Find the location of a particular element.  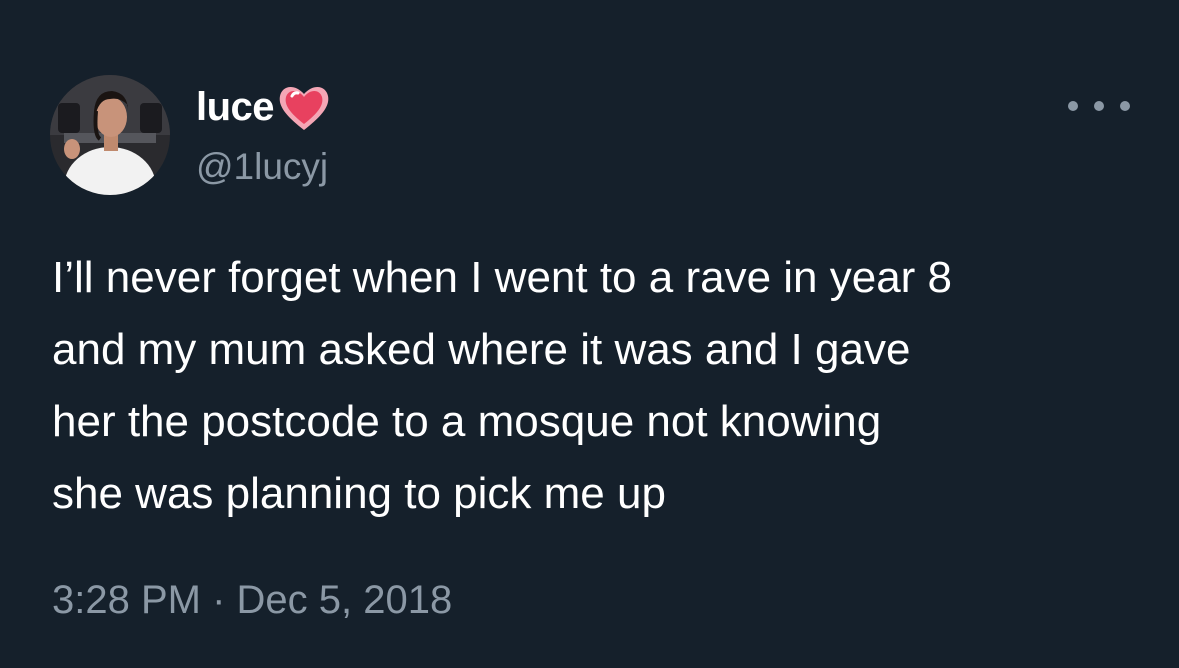

avatar is located at coordinates (110, 135).